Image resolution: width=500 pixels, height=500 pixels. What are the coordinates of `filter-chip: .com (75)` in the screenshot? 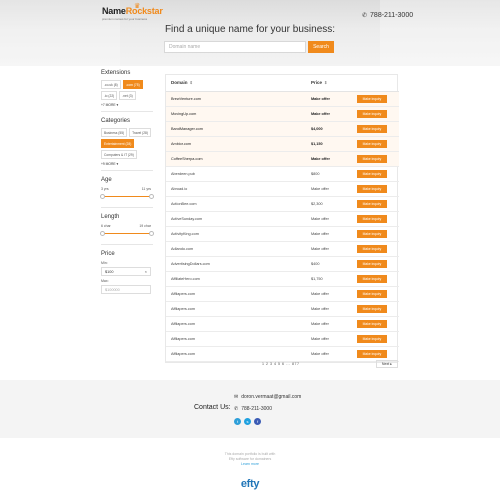 It's located at (132, 84).